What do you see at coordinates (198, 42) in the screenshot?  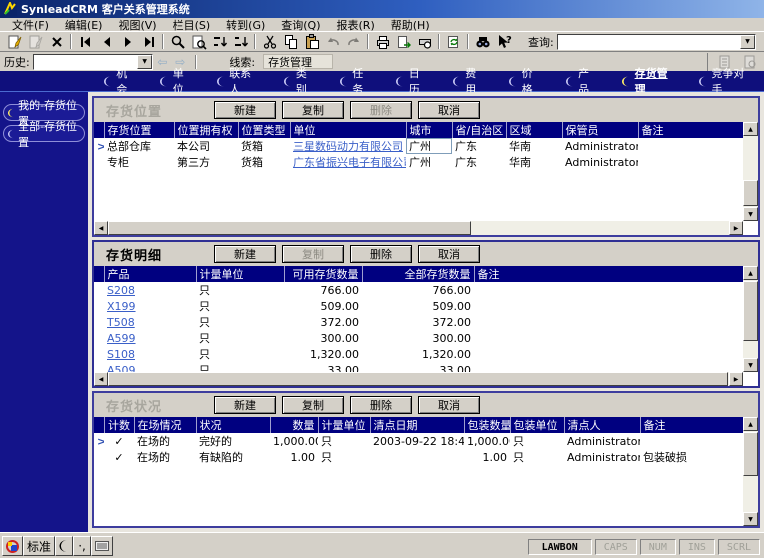 I see `preview-icon` at bounding box center [198, 42].